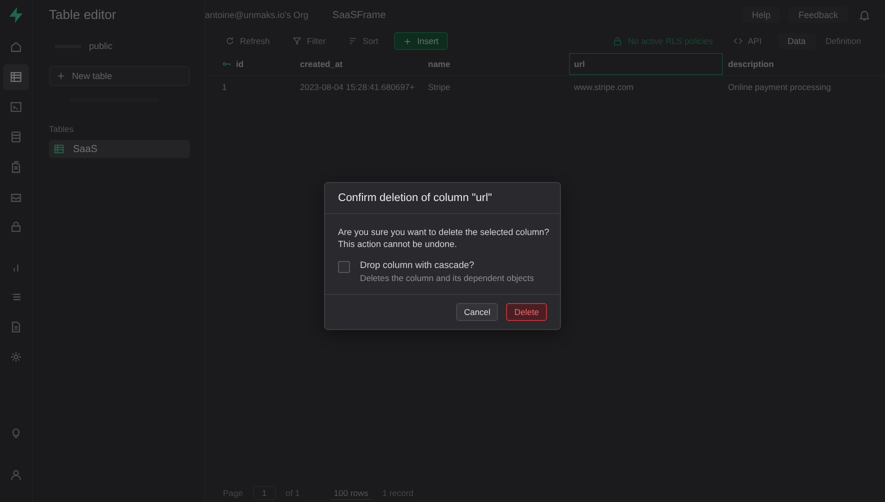 The width and height of the screenshot is (885, 502). Describe the element at coordinates (353, 41) in the screenshot. I see `sort-icon` at that location.